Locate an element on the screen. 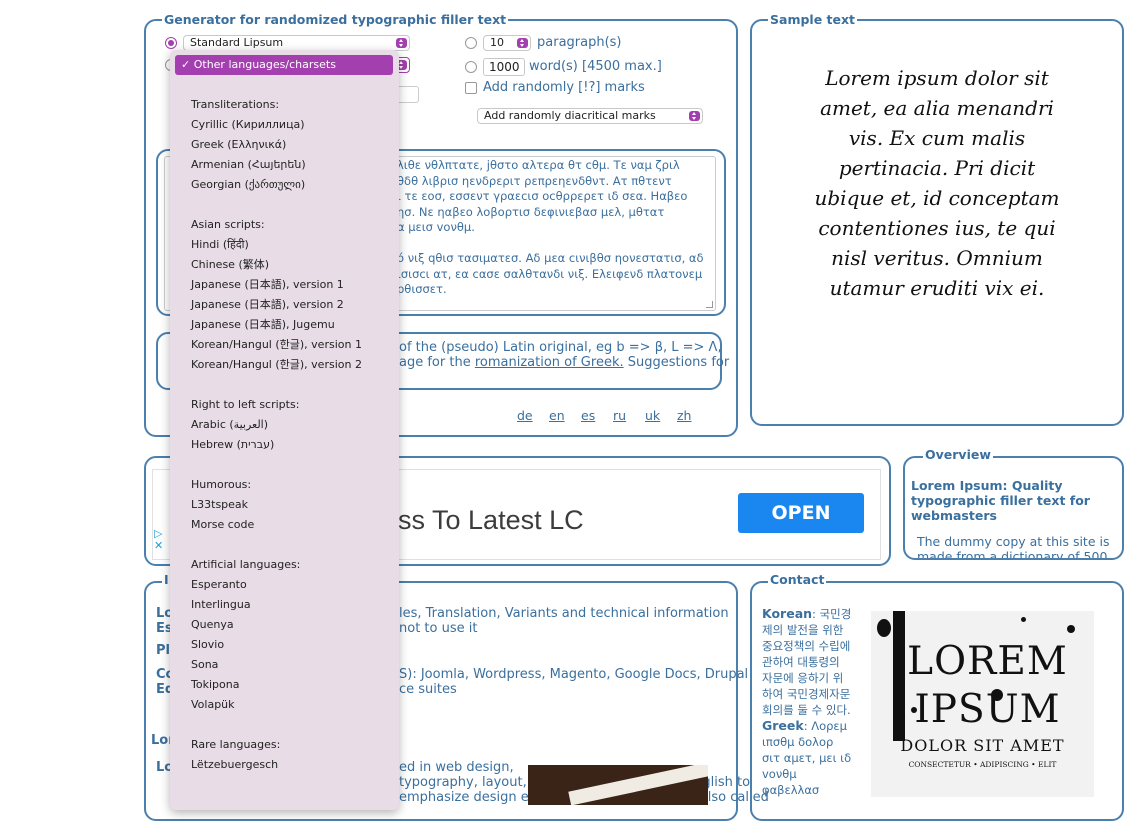  dropdown-option: Chinese (繁体) is located at coordinates (230, 265).